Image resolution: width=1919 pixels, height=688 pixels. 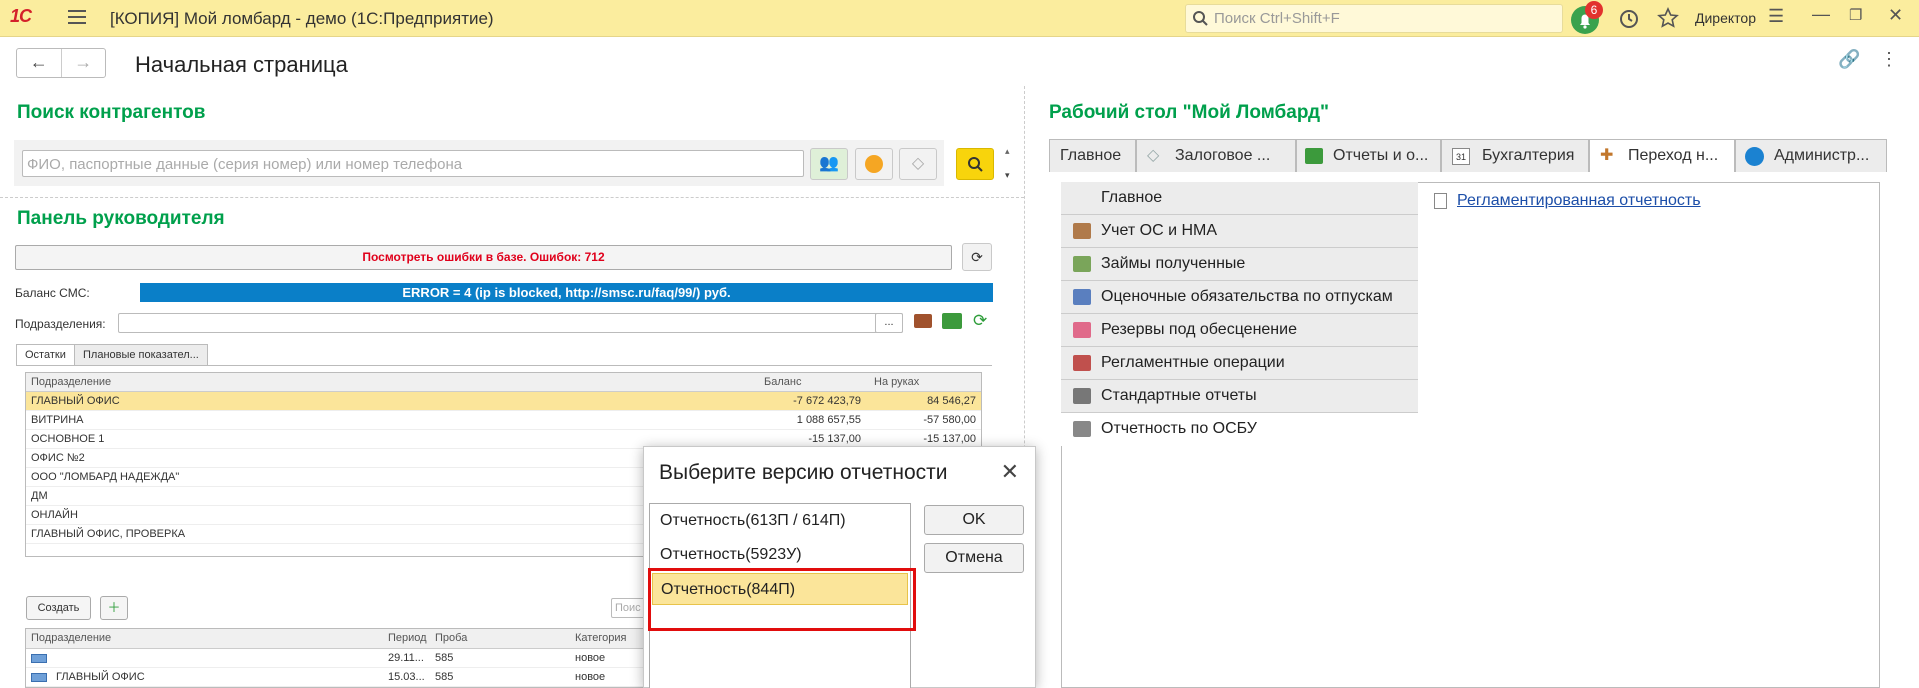 I want to click on table-header: Подразделение Период Проба Категория, so click(x=340, y=639).